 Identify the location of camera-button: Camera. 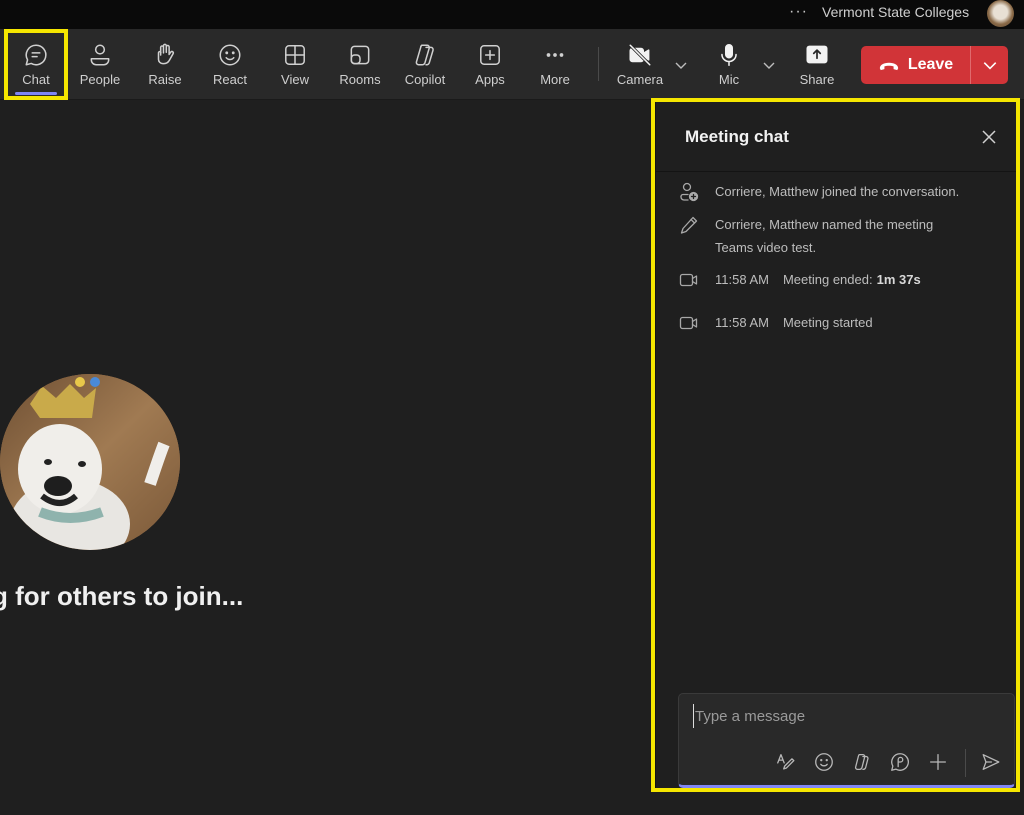
(640, 64).